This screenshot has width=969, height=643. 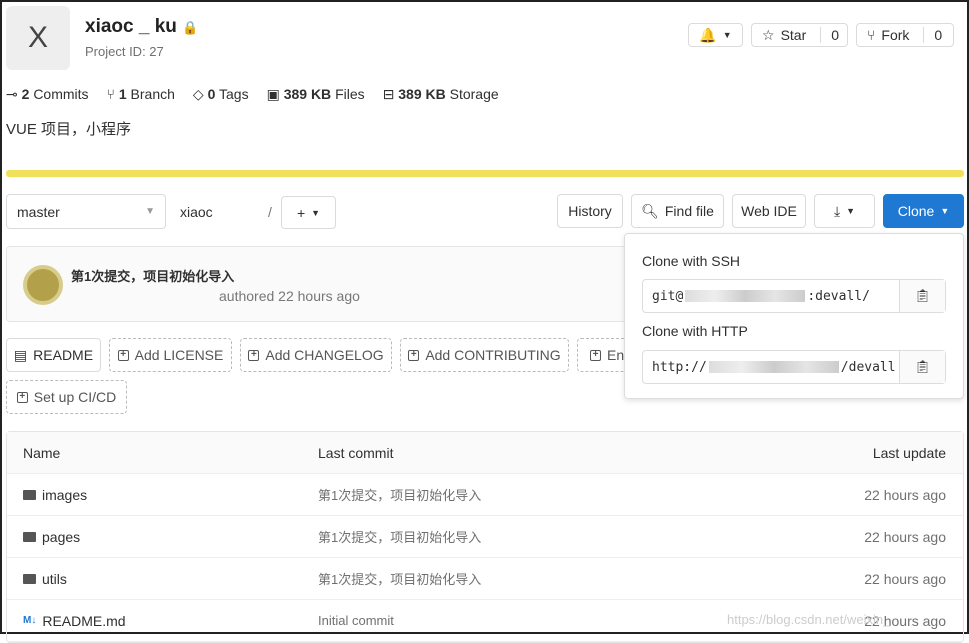 What do you see at coordinates (198, 94) in the screenshot?
I see `tag-icon: ◇` at bounding box center [198, 94].